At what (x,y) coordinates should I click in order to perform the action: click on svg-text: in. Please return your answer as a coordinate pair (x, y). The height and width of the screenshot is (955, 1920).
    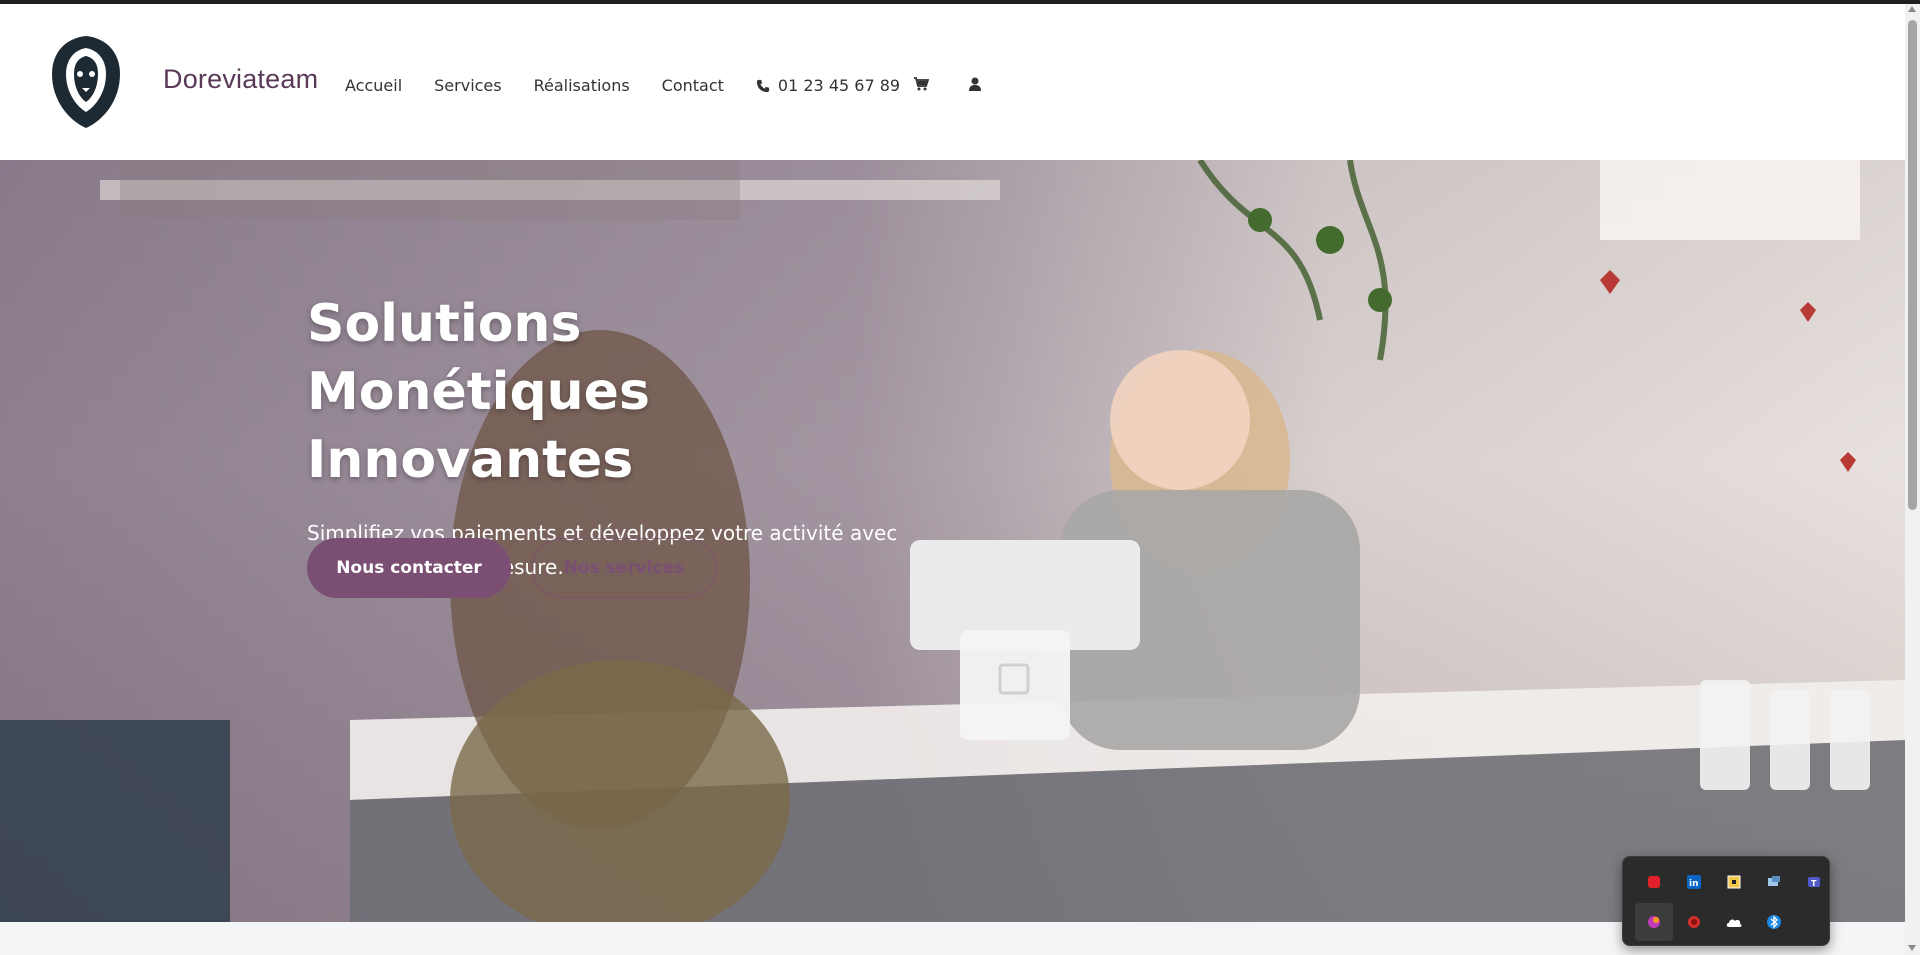
    Looking at the image, I should click on (1694, 884).